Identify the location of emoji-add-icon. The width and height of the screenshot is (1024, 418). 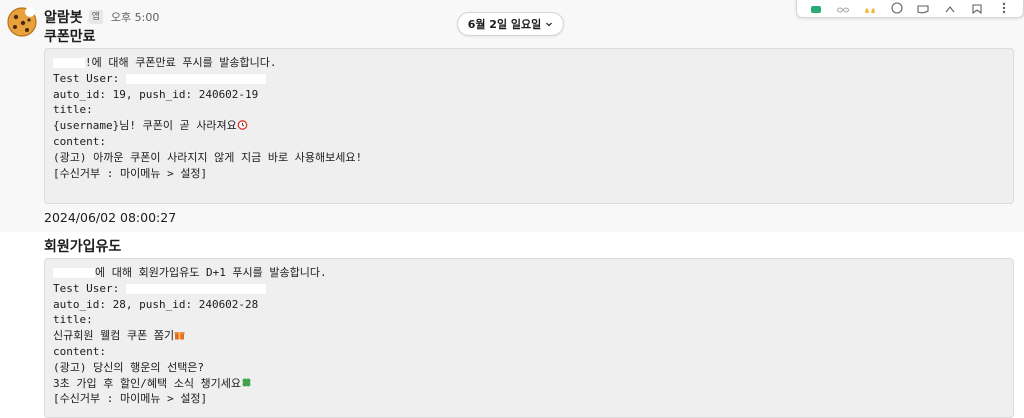
(897, 7).